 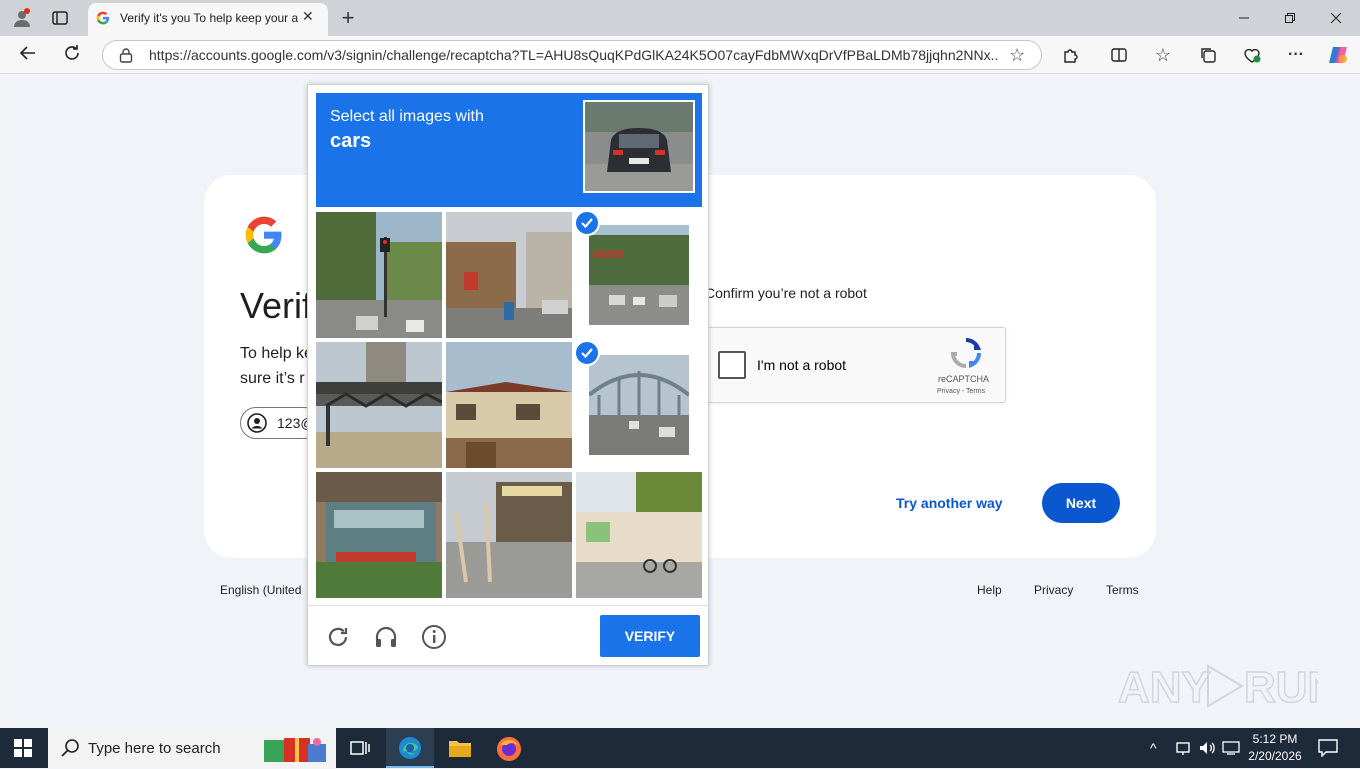 What do you see at coordinates (386, 639) in the screenshot?
I see `audio-challenge-icon` at bounding box center [386, 639].